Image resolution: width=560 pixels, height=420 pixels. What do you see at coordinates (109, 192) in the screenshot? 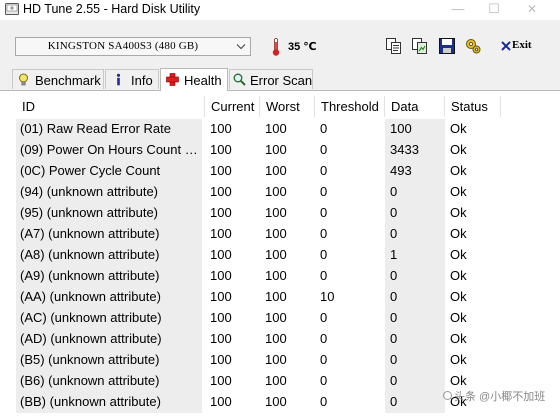
I see `attribute-id: (94) (unknown attribute)` at bounding box center [109, 192].